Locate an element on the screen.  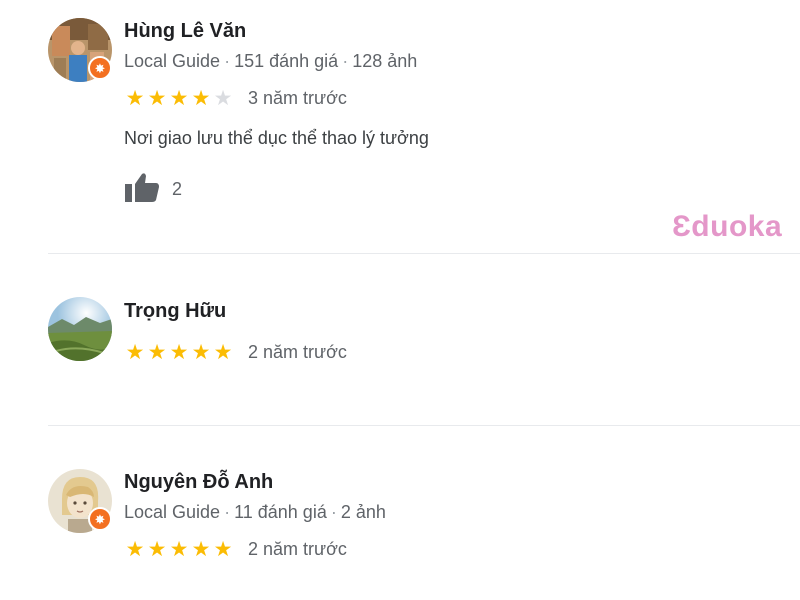
like-row: 2 is located at coordinates (153, 189).